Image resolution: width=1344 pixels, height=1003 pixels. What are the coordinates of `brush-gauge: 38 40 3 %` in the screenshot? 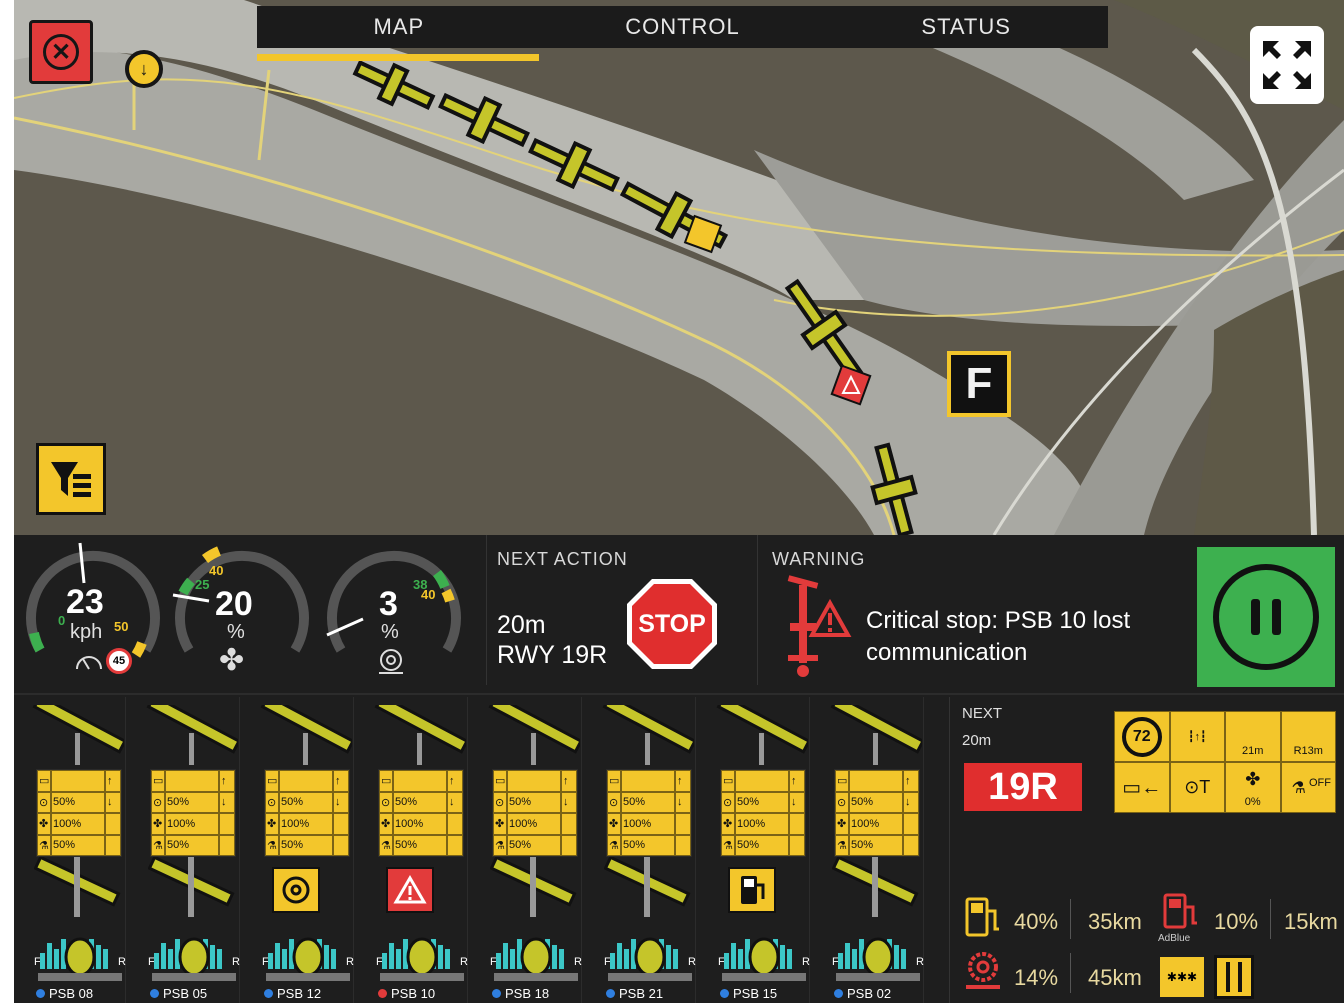 It's located at (394, 612).